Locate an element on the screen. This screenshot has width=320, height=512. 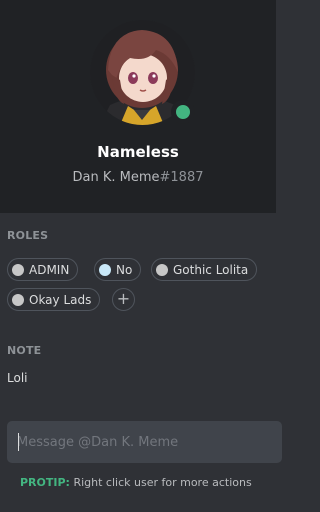
plus-icon: + is located at coordinates (123, 298).